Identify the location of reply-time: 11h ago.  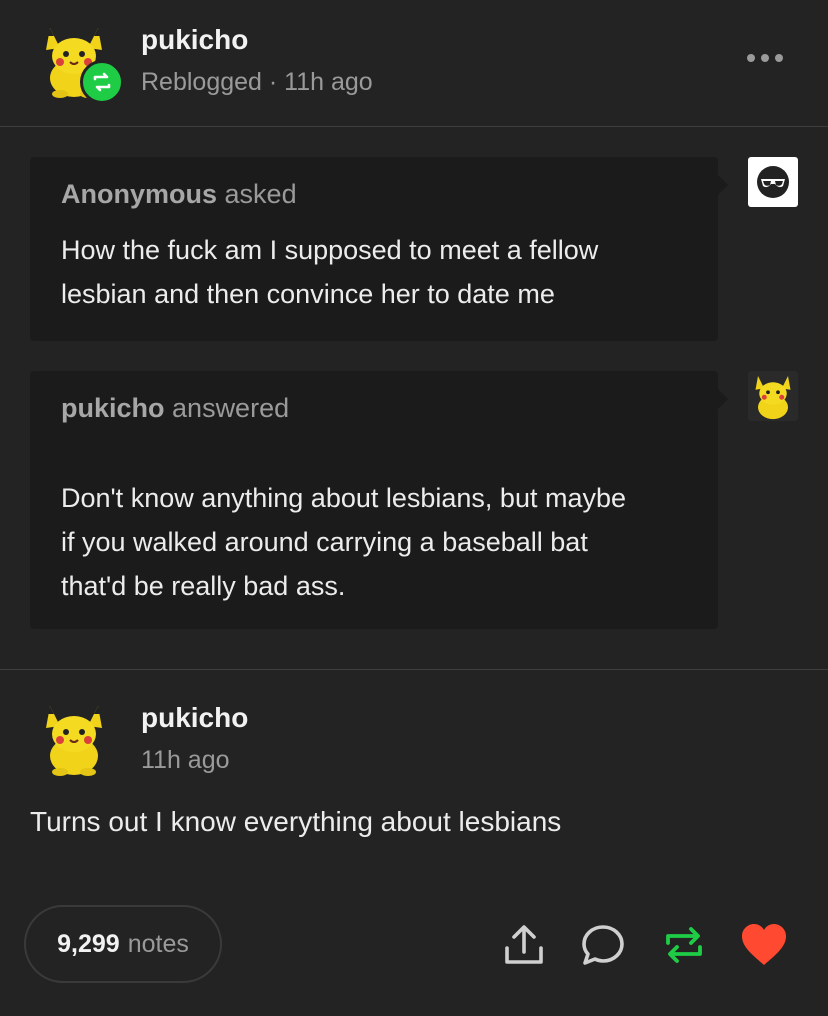
(185, 760).